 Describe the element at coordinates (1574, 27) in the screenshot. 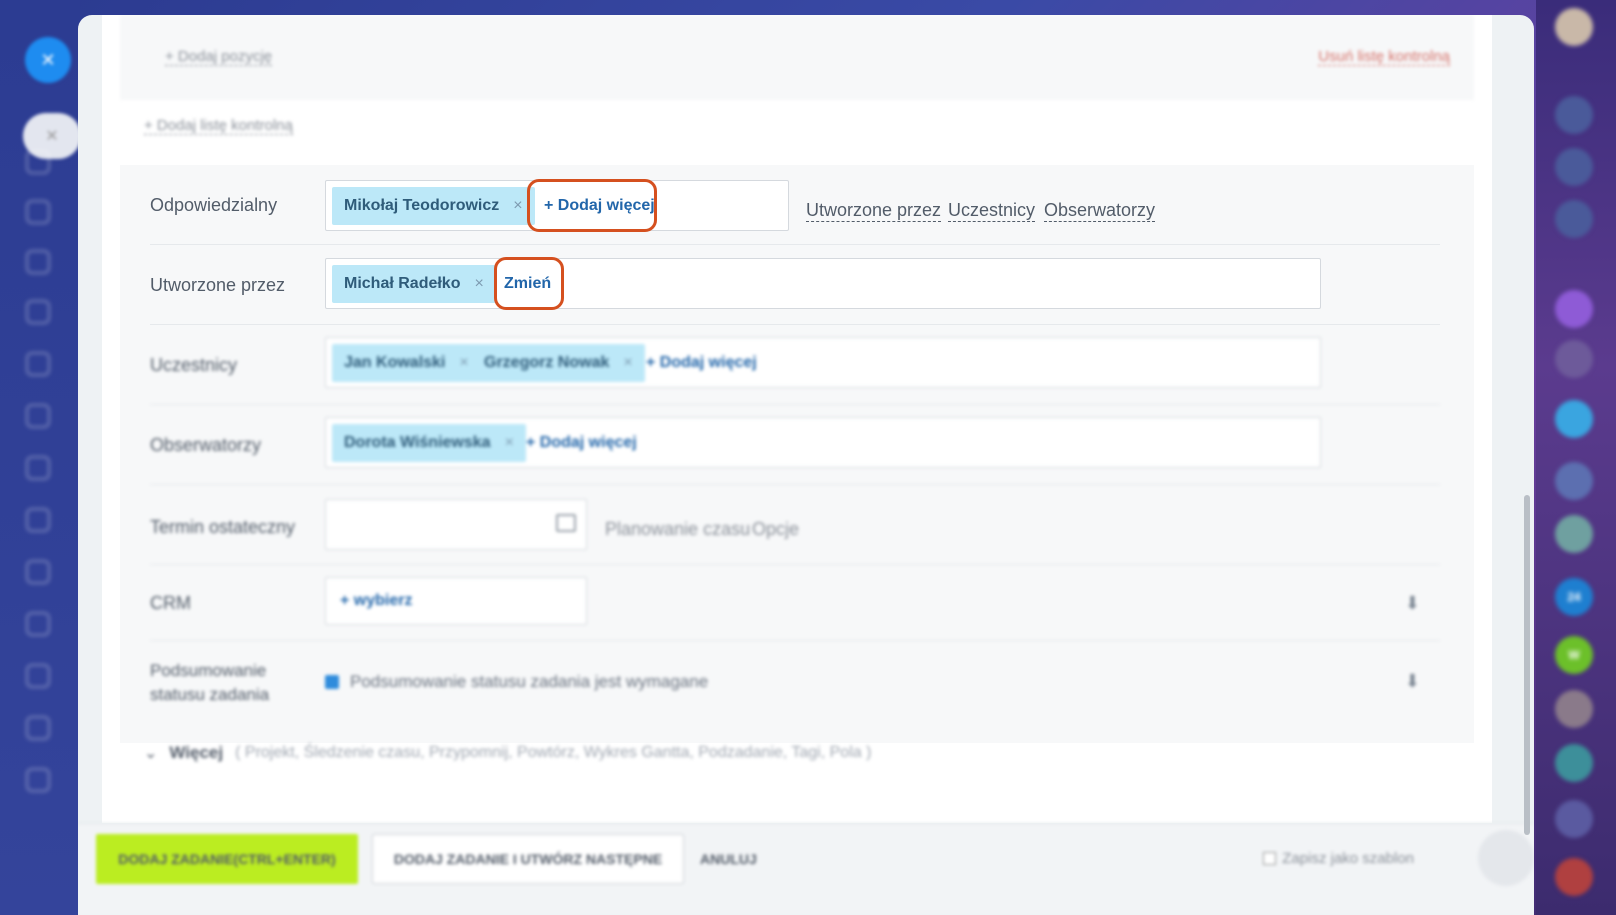

I see `user-avatar` at that location.